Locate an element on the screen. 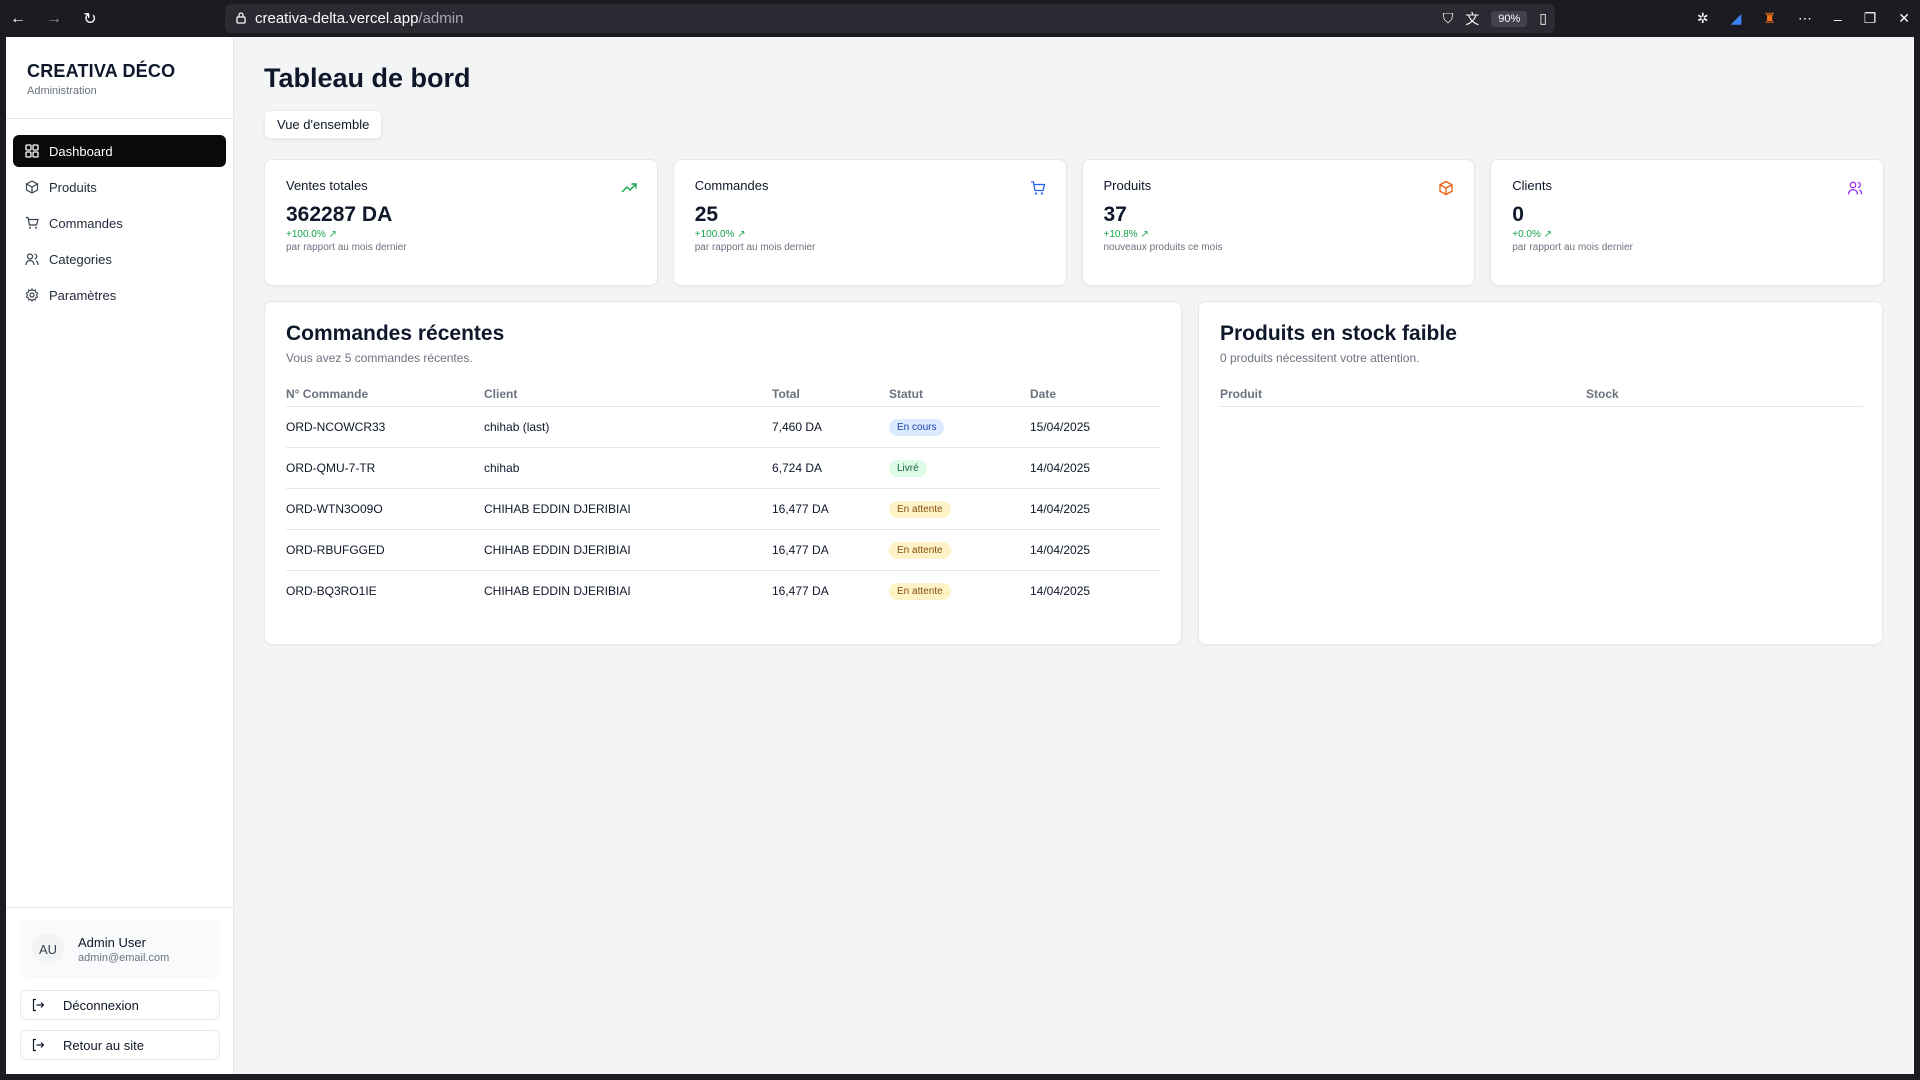 This screenshot has width=1920, height=1080. column-header: Produit is located at coordinates (1403, 397).